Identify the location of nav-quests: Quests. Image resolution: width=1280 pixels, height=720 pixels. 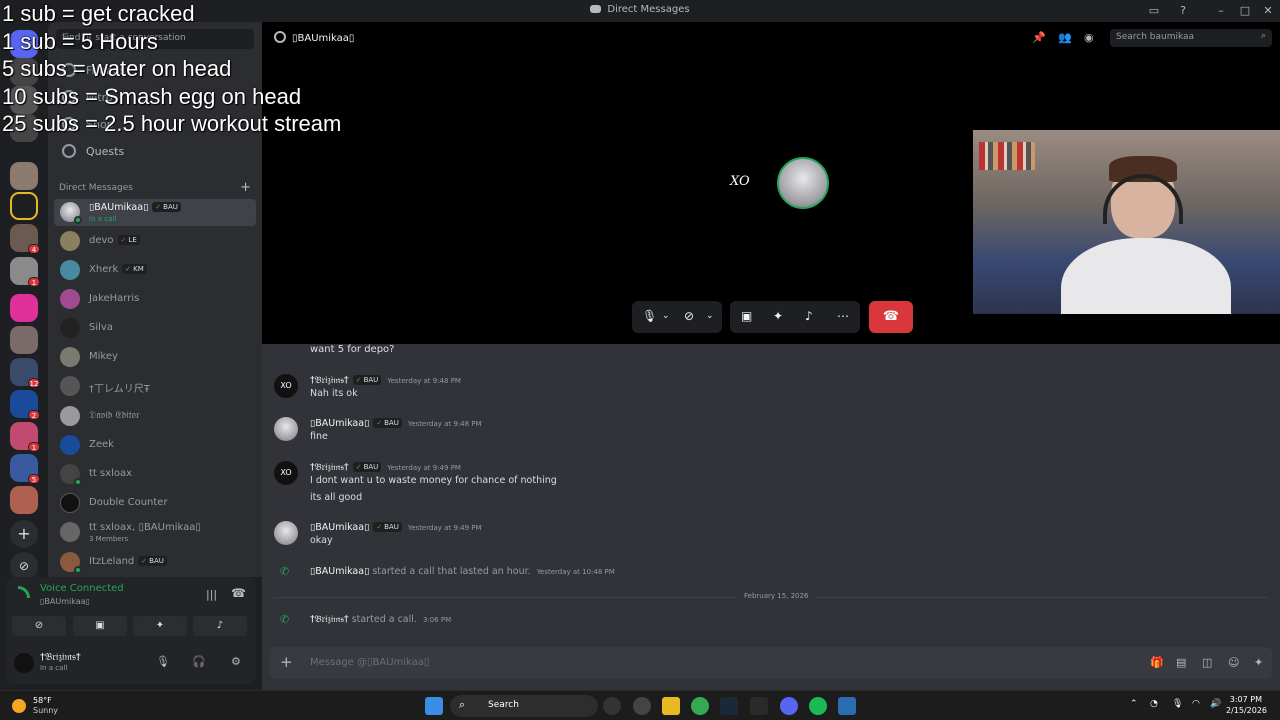
(155, 152).